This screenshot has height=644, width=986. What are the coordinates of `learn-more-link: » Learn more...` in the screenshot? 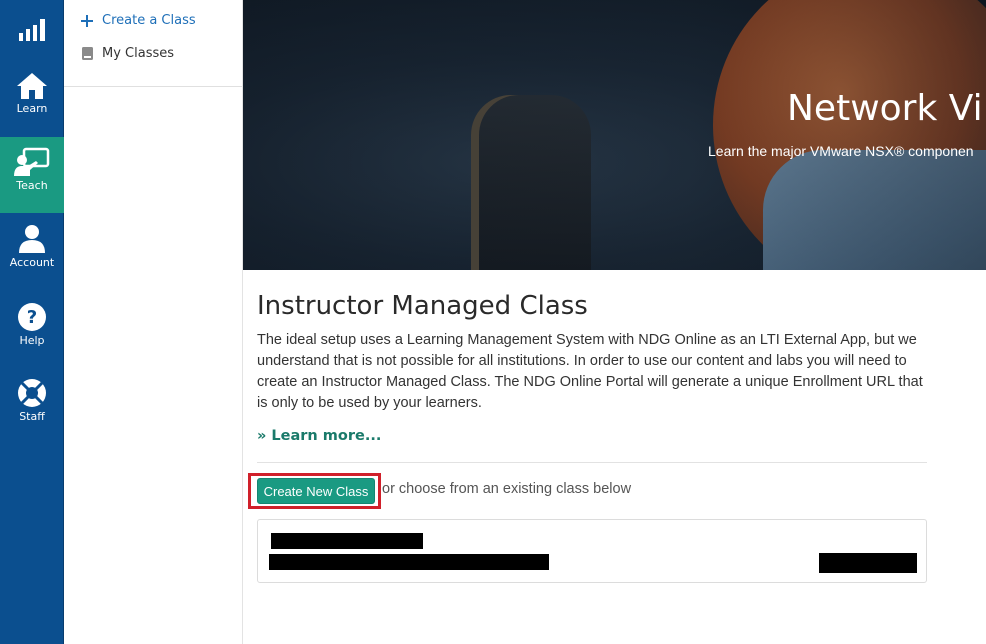 It's located at (319, 436).